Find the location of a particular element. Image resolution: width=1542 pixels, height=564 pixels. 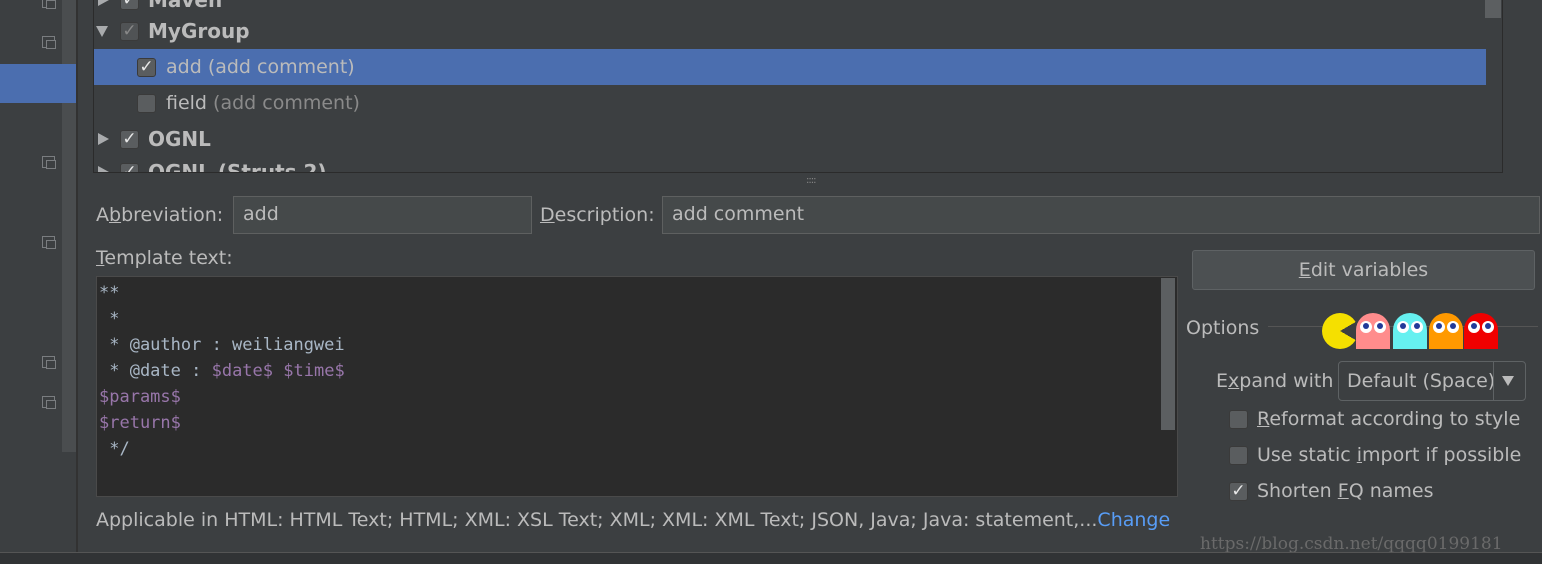

code-line: ** is located at coordinates (222, 293).